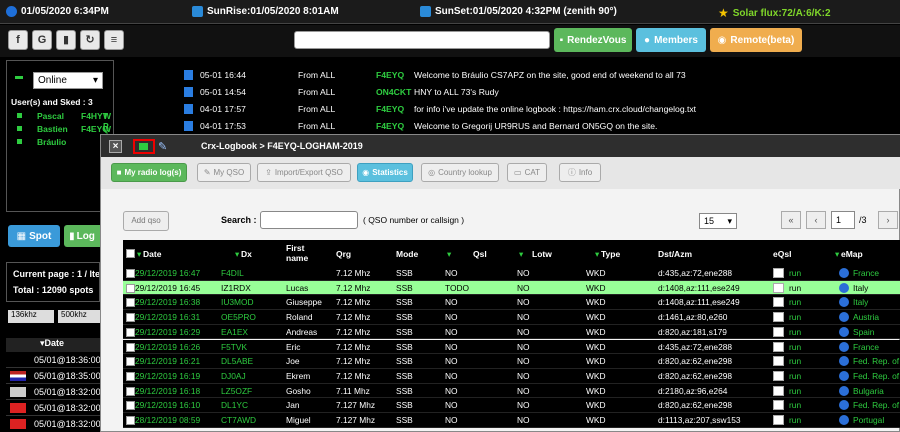  Describe the element at coordinates (162, 146) in the screenshot. I see `pin-icon: ✎` at that location.